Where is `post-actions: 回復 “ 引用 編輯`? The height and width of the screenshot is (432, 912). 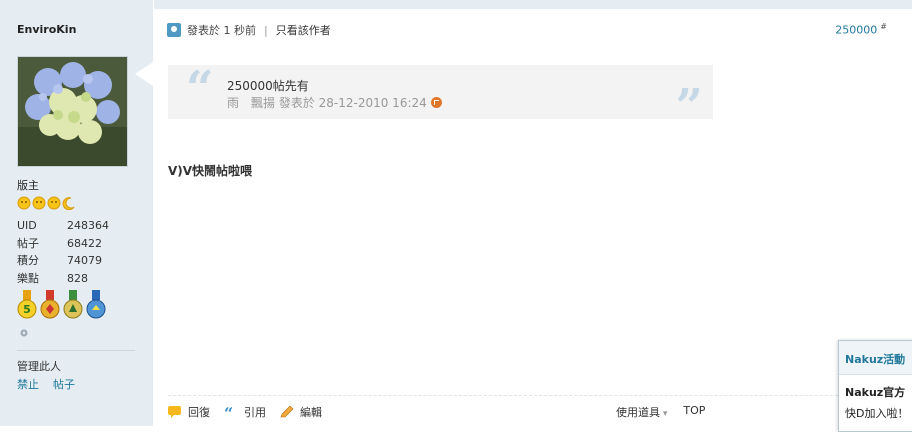 post-actions: 回復 “ 引用 編輯 is located at coordinates (245, 412).